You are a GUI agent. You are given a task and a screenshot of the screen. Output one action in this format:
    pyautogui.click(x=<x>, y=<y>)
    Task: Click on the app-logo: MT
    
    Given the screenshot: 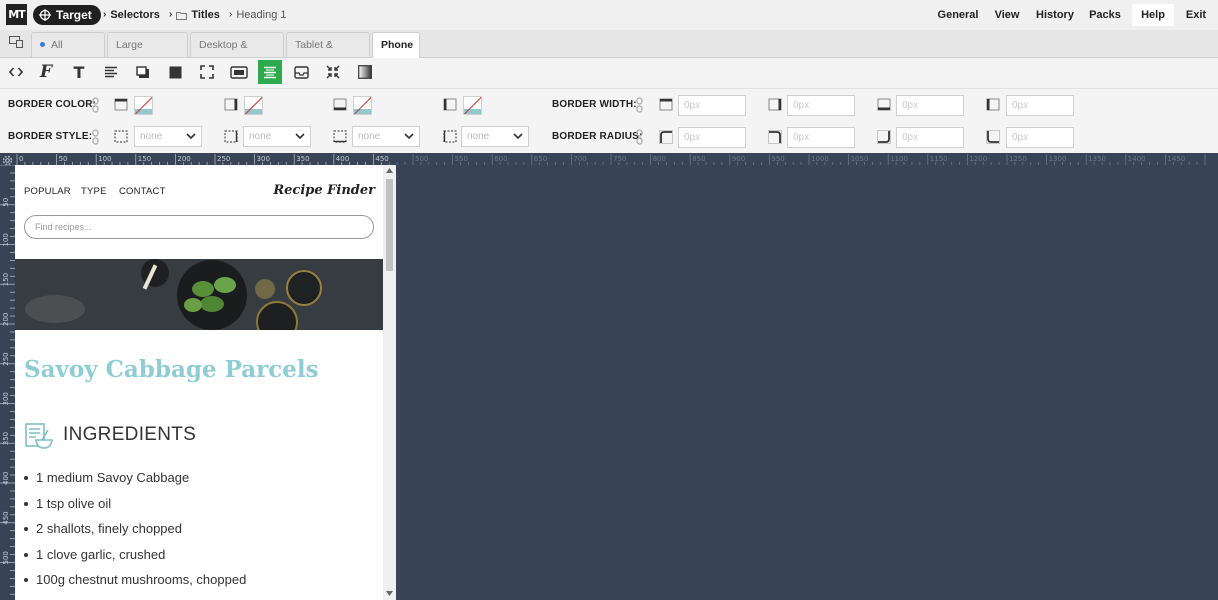 What is the action you would take?
    pyautogui.click(x=16, y=14)
    